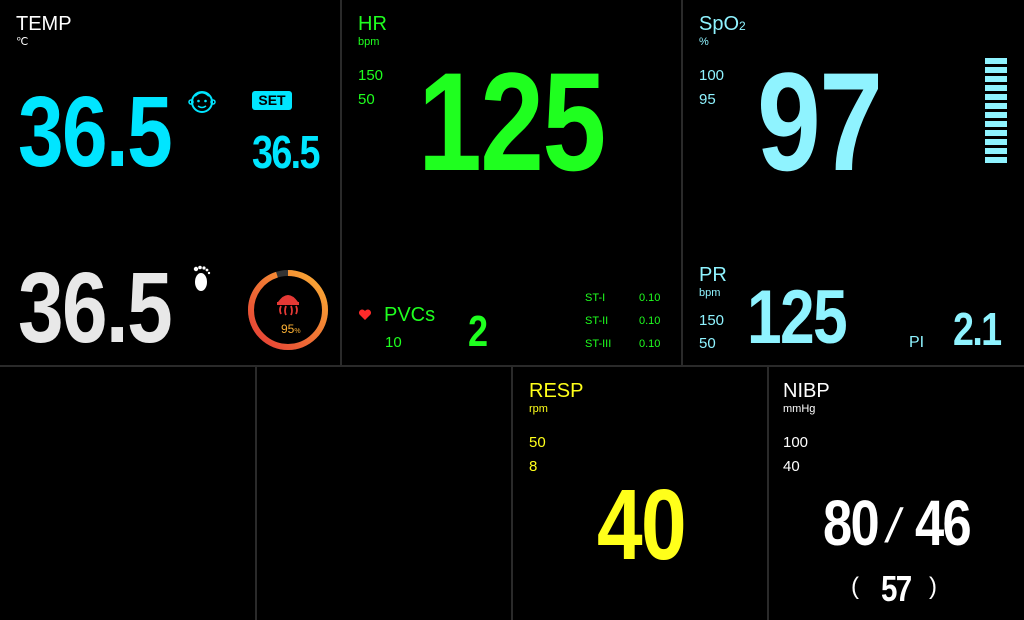  What do you see at coordinates (896, 588) in the screenshot?
I see `nibp-mean: 57` at bounding box center [896, 588].